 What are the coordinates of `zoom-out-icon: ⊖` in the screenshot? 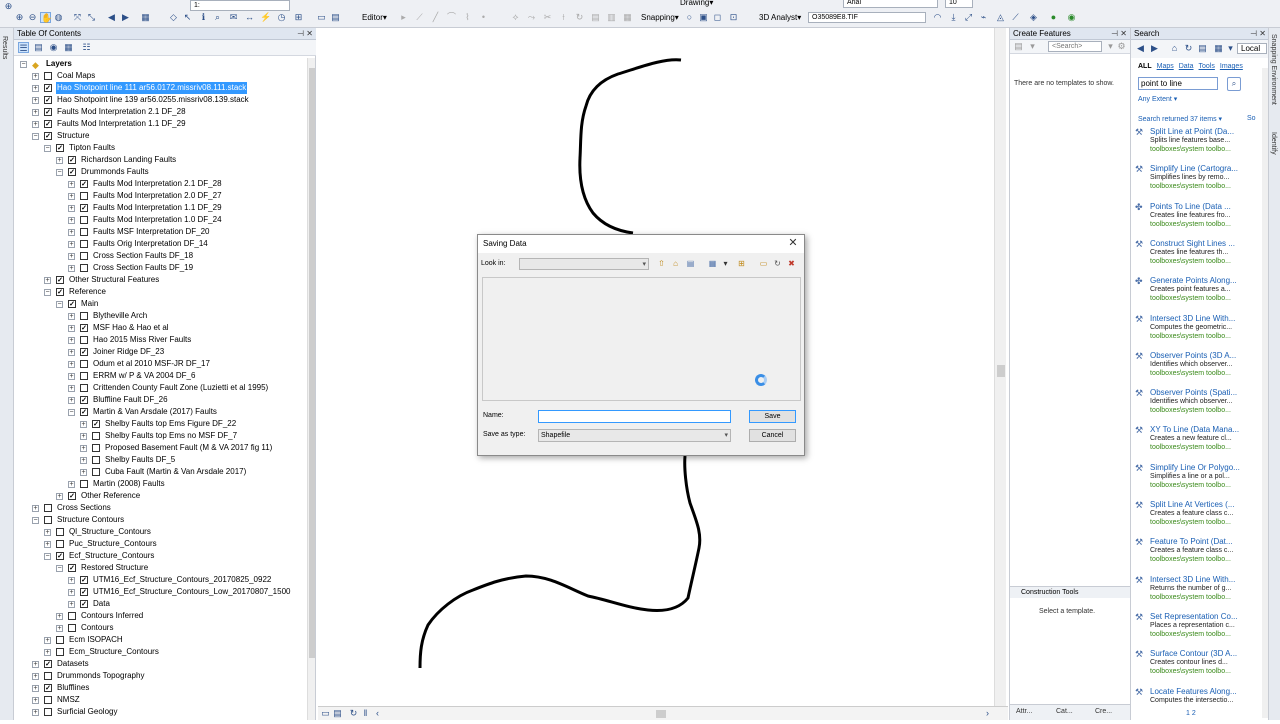 It's located at (32, 17).